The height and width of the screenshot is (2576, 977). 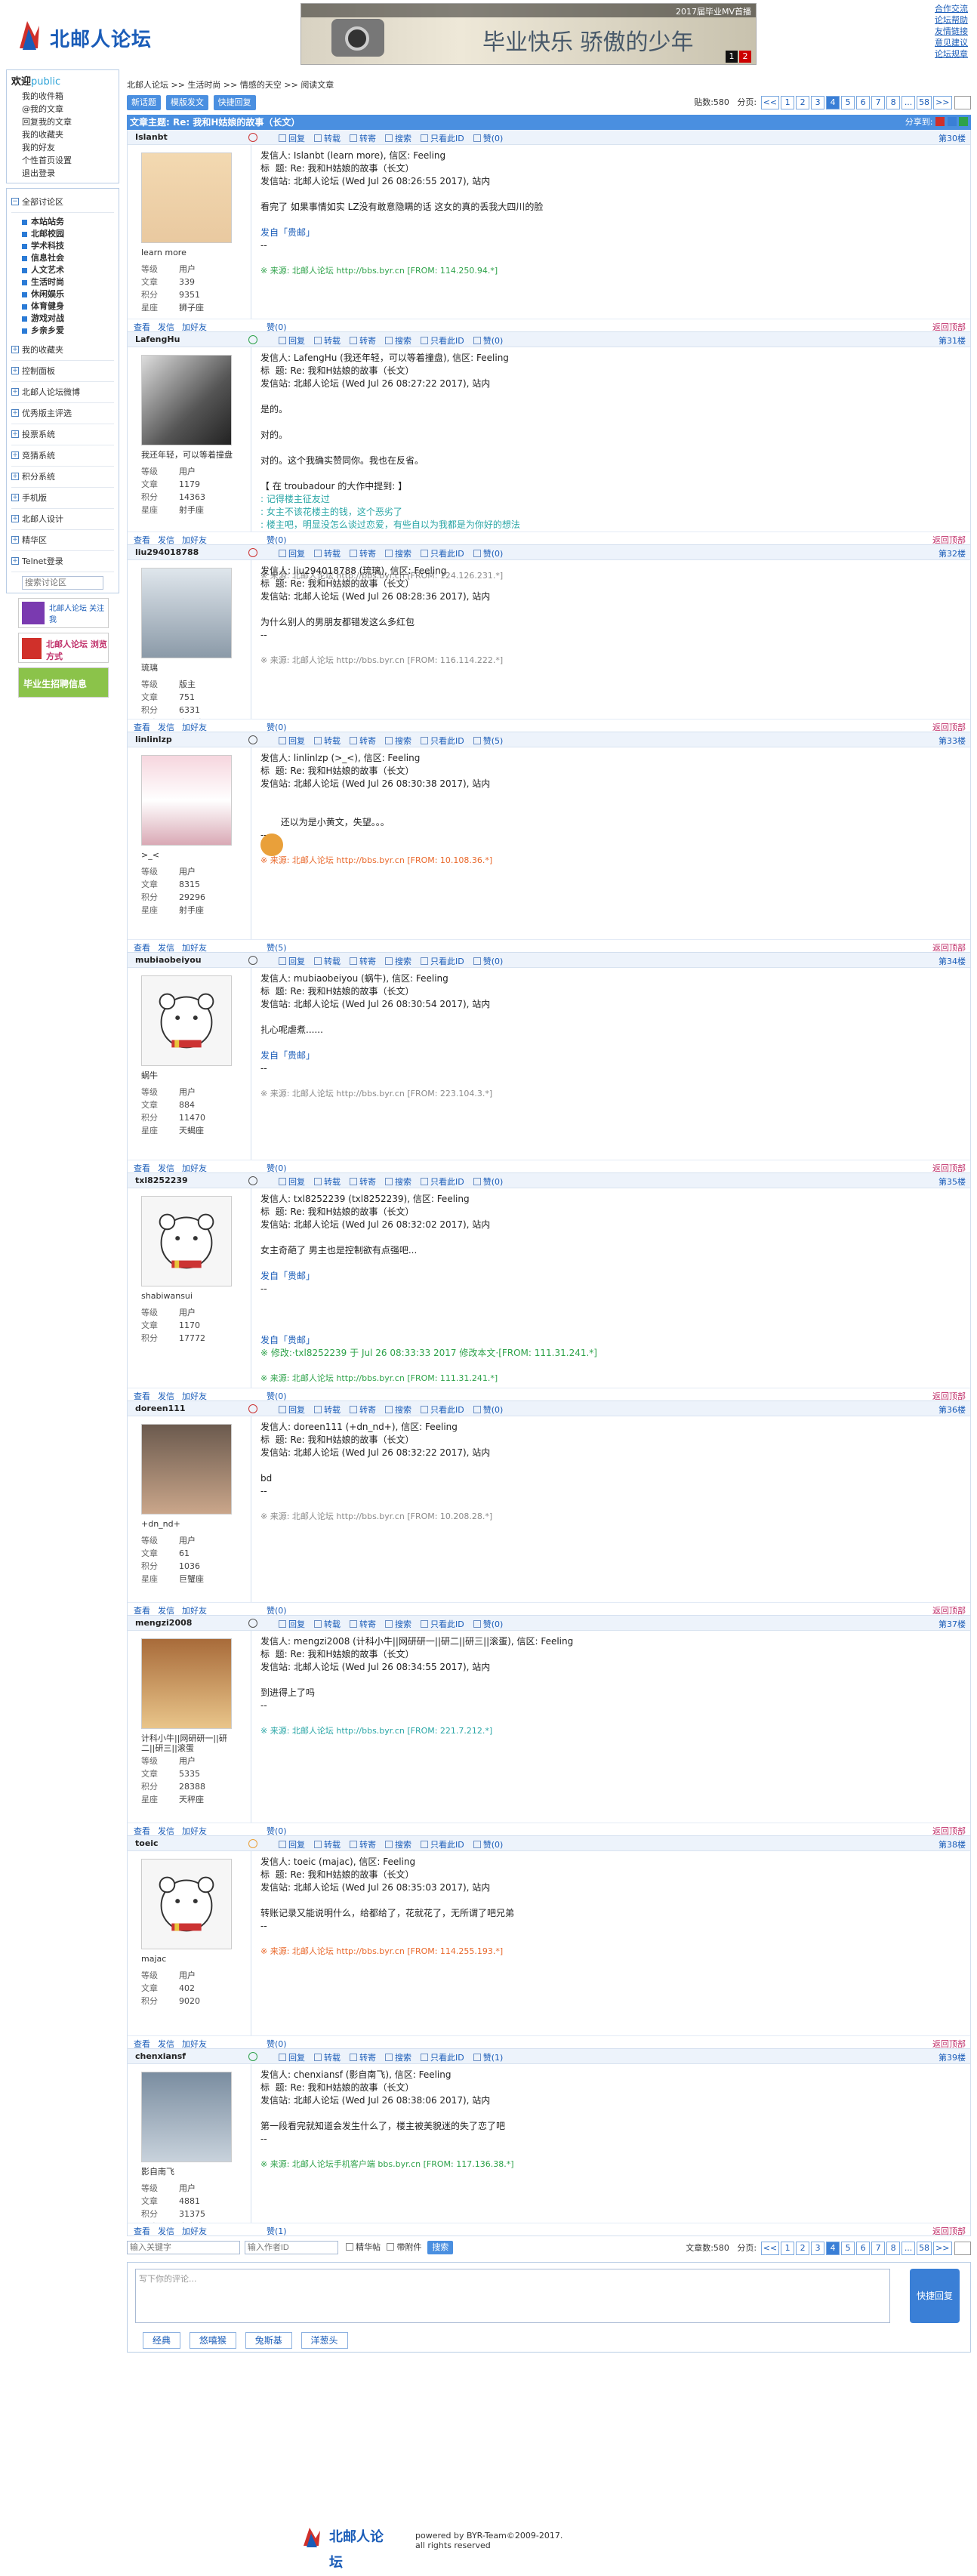 What do you see at coordinates (62, 134) in the screenshot?
I see `user-link: 我的收藏夹` at bounding box center [62, 134].